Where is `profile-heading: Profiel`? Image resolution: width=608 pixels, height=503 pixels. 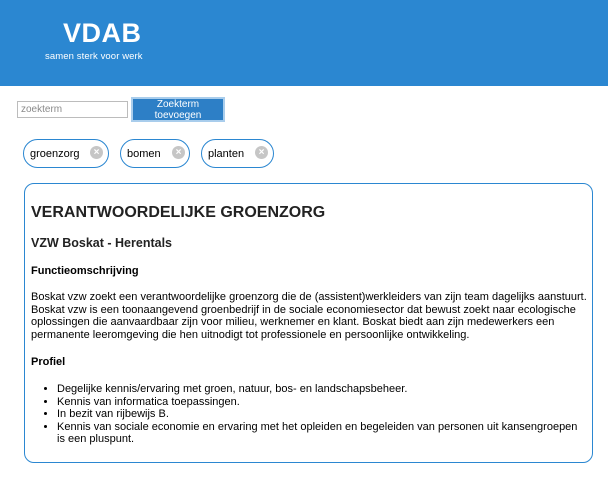 profile-heading: Profiel is located at coordinates (48, 362).